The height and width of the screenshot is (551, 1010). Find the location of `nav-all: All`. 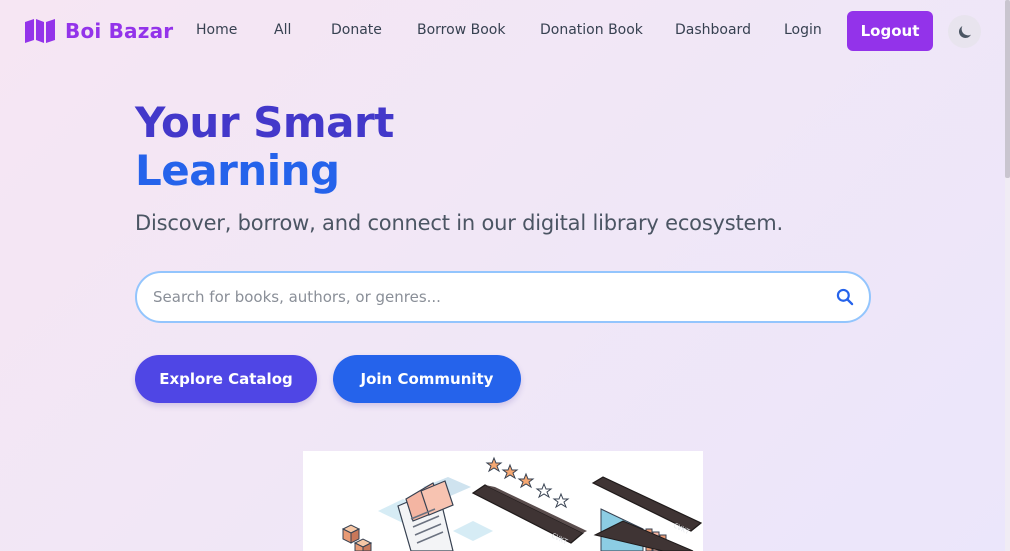

nav-all: All is located at coordinates (282, 30).